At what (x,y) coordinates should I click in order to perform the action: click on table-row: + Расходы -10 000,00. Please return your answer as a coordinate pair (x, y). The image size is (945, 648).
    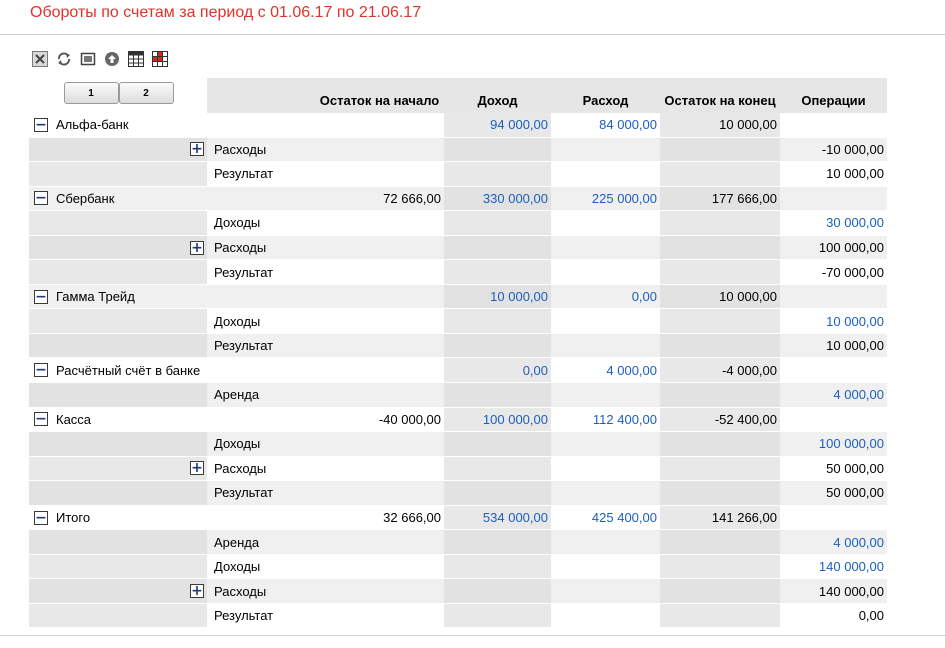
    Looking at the image, I should click on (458, 150).